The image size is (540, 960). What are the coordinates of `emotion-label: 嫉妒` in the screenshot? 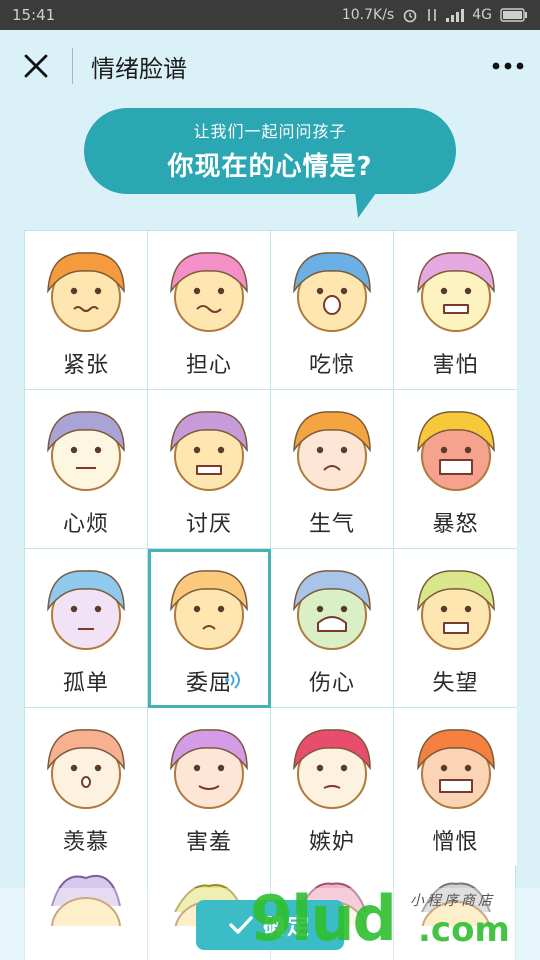 It's located at (331, 842).